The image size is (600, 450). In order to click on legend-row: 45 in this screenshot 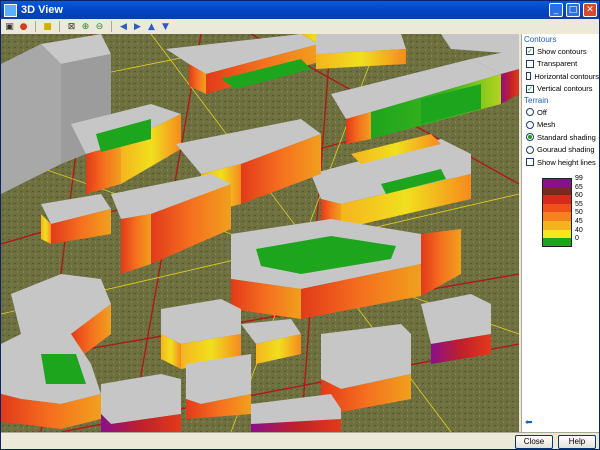, I will do `click(569, 223)`.